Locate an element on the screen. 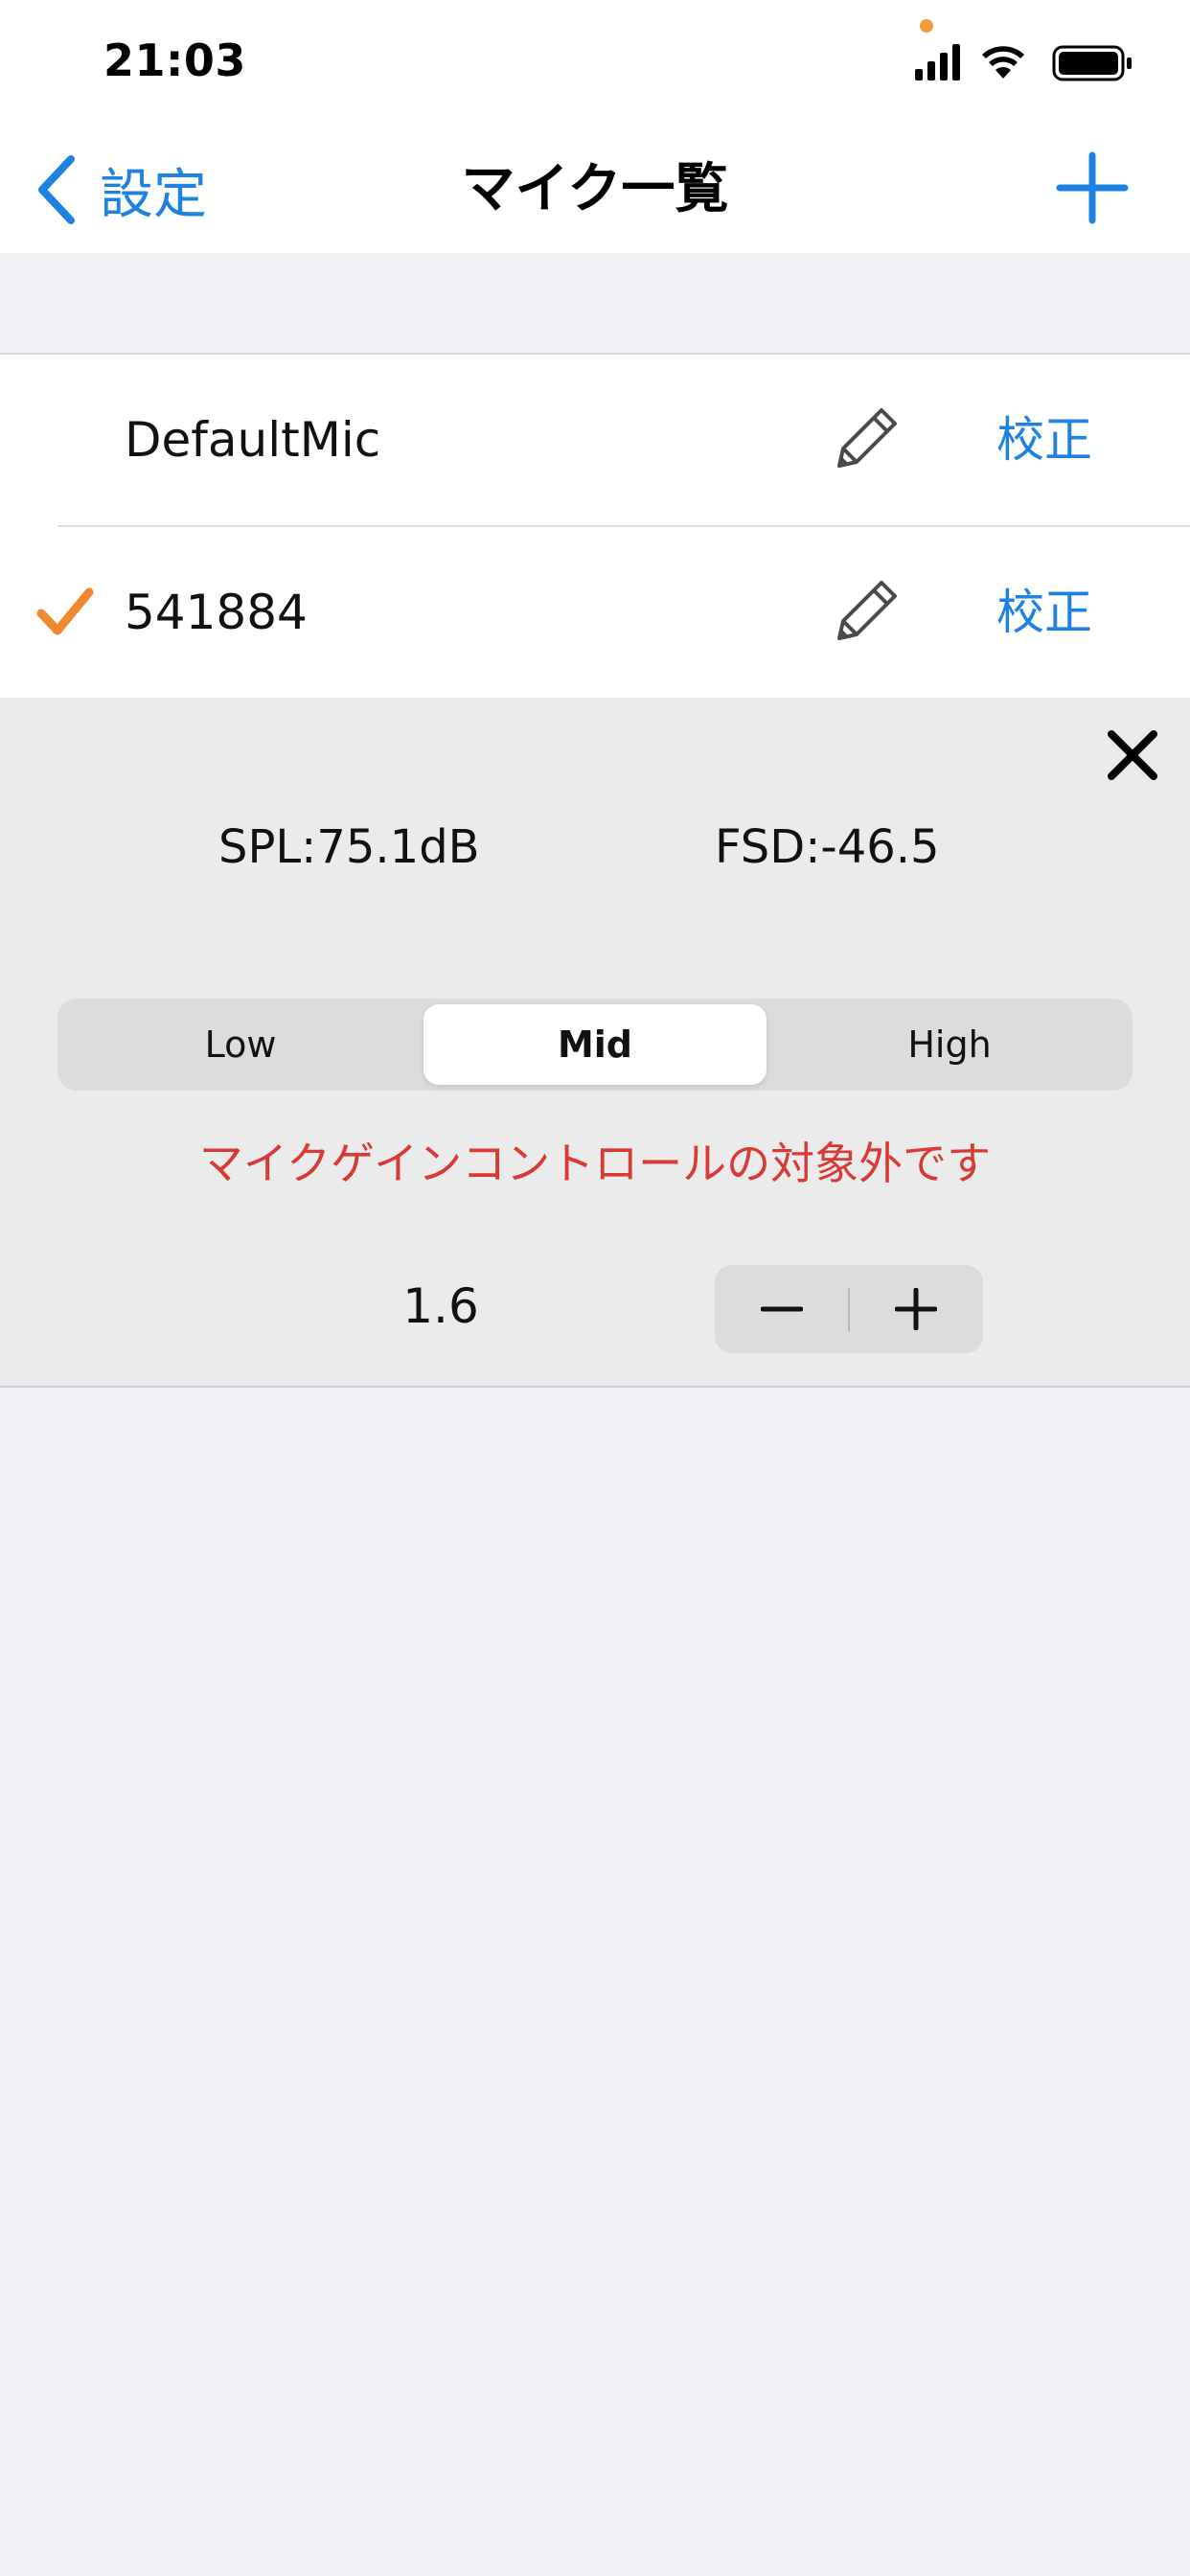 The image size is (1190, 2576). mic-row-541884: 541884 校正 is located at coordinates (613, 611).